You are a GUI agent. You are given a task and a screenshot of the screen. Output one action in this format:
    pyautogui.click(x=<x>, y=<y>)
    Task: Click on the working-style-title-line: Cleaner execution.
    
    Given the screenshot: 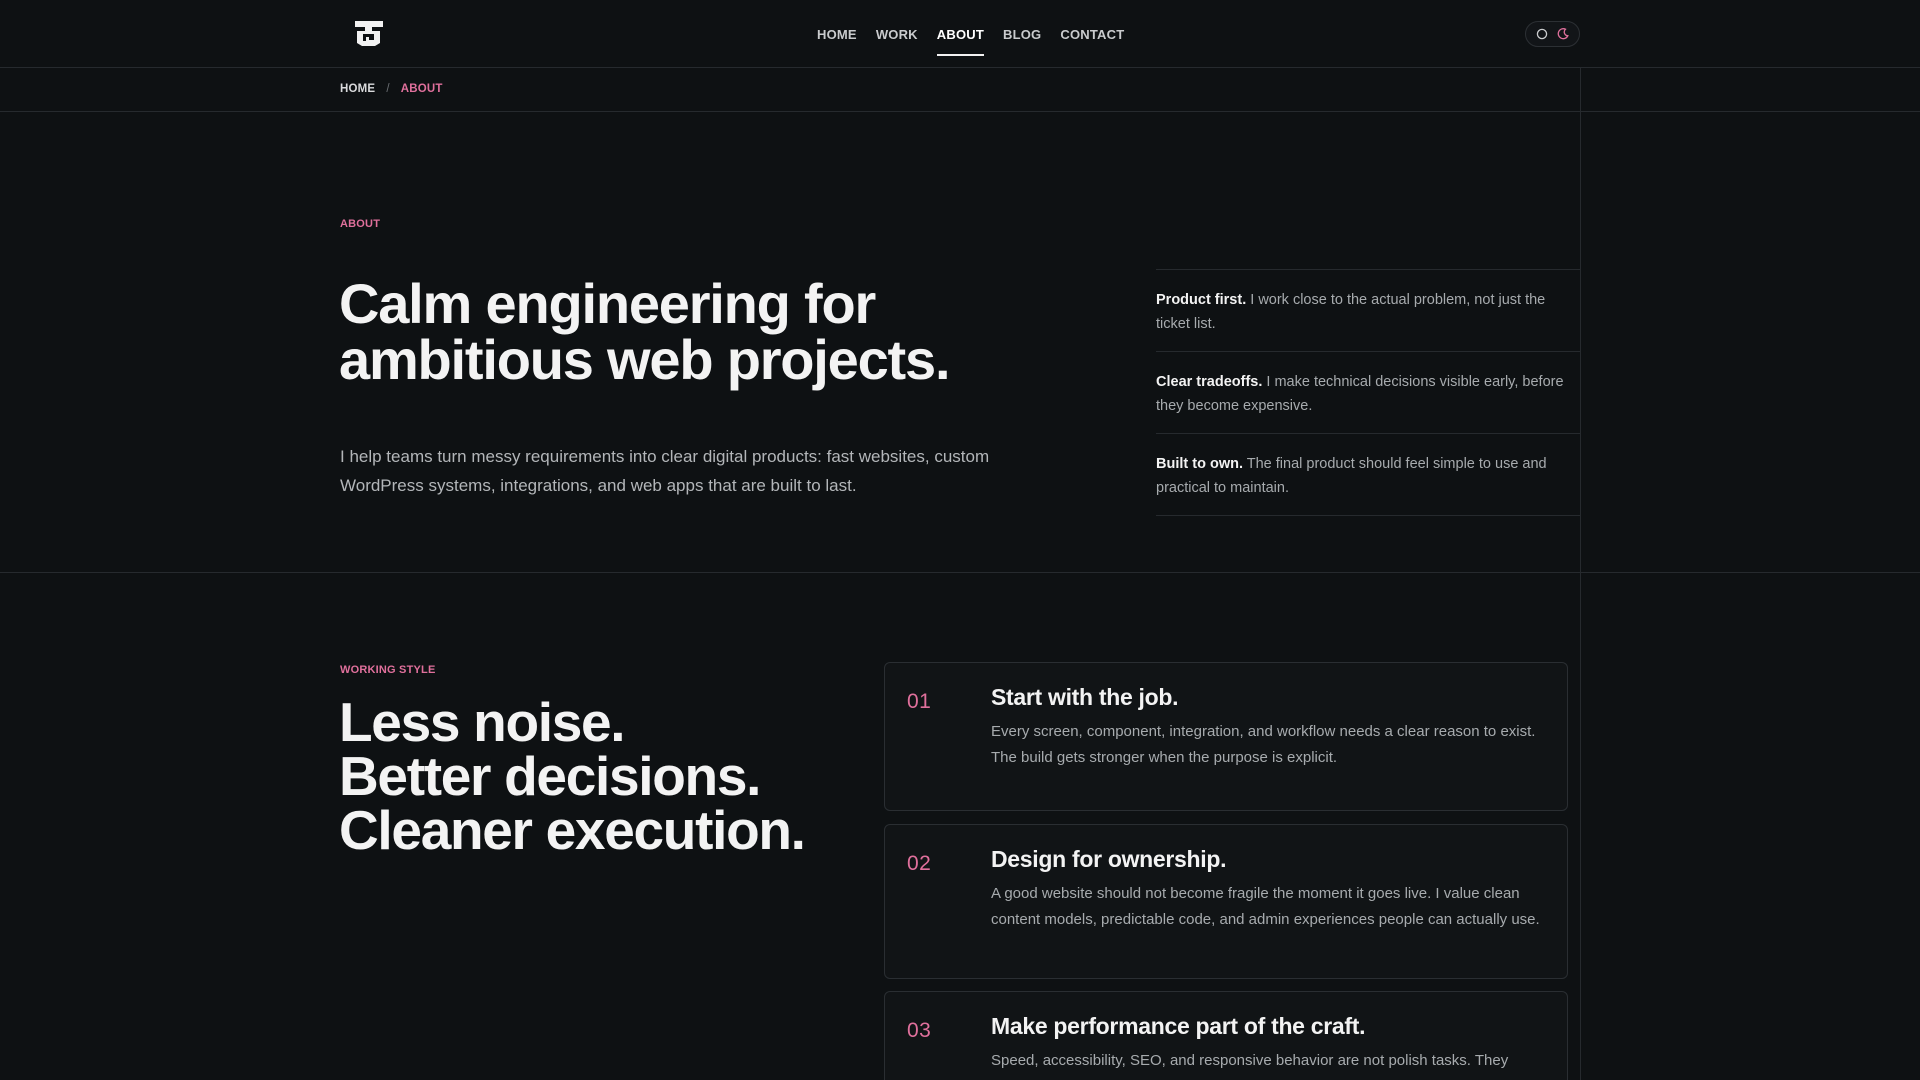 What is the action you would take?
    pyautogui.click(x=572, y=830)
    